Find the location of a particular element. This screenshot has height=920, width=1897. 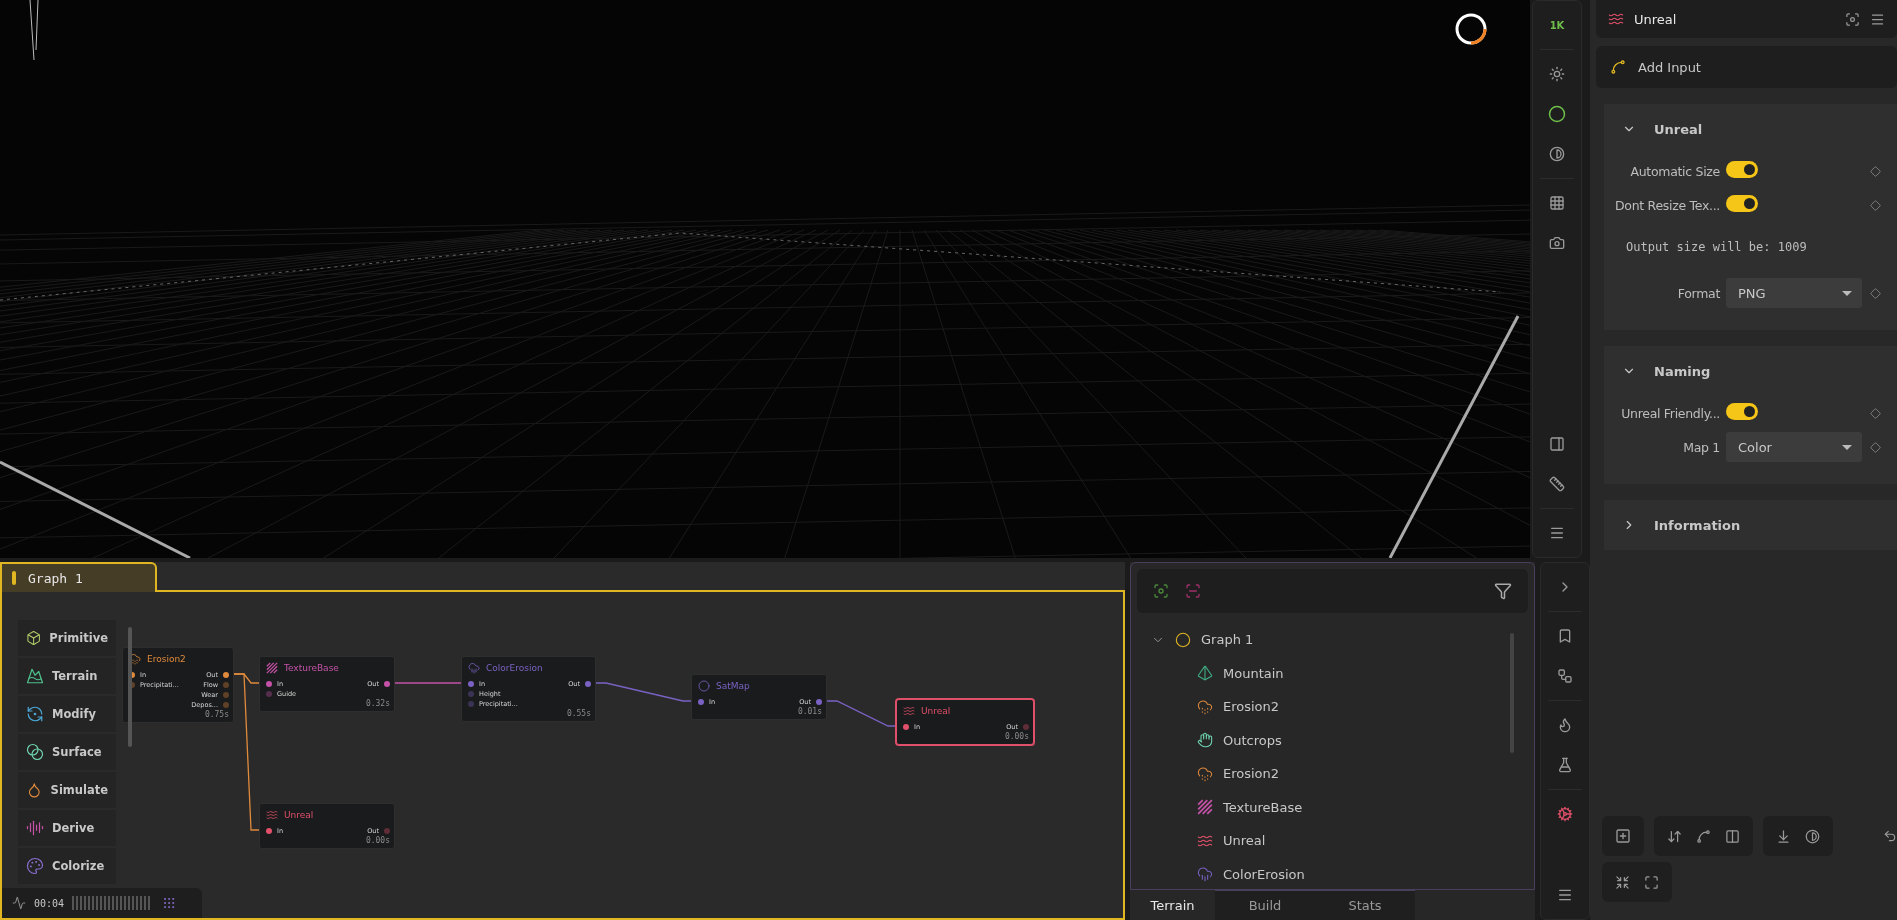

field-label: Format is located at coordinates (1698, 293).